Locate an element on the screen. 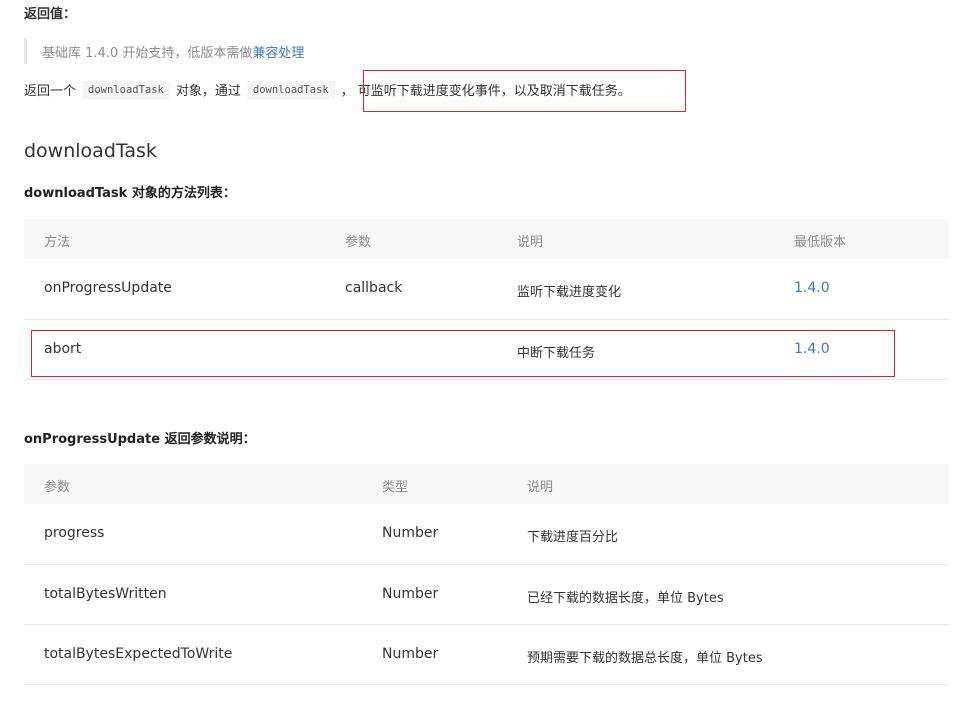  progress-heading-bold: onProgressUpdate is located at coordinates (92, 439).